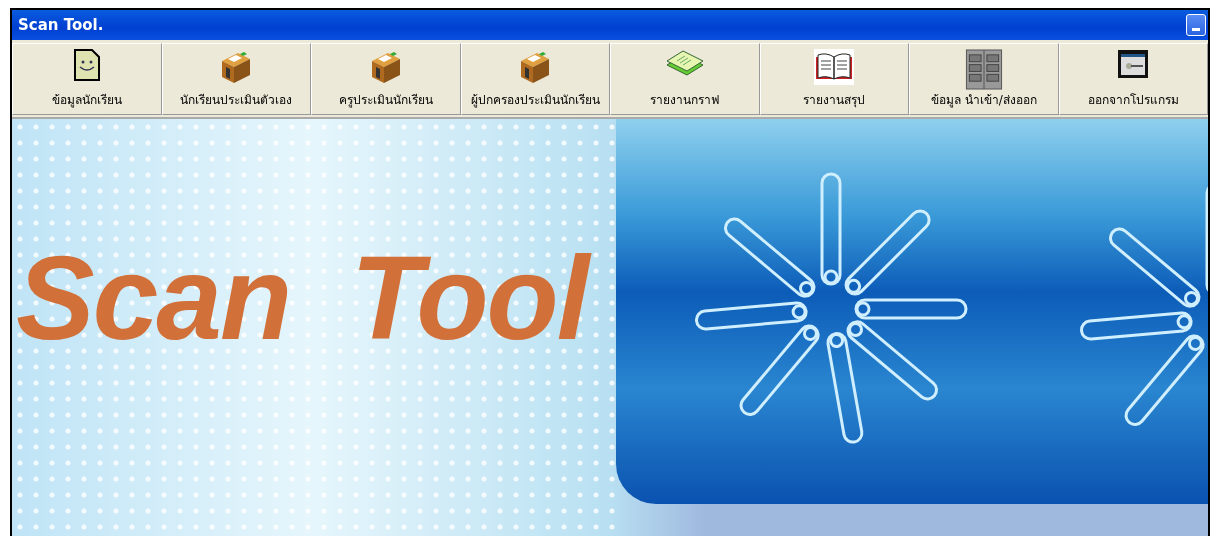 This screenshot has height=536, width=1216. I want to click on toolbar-button: นักเรียนประเมินตัวเอง, so click(236, 79).